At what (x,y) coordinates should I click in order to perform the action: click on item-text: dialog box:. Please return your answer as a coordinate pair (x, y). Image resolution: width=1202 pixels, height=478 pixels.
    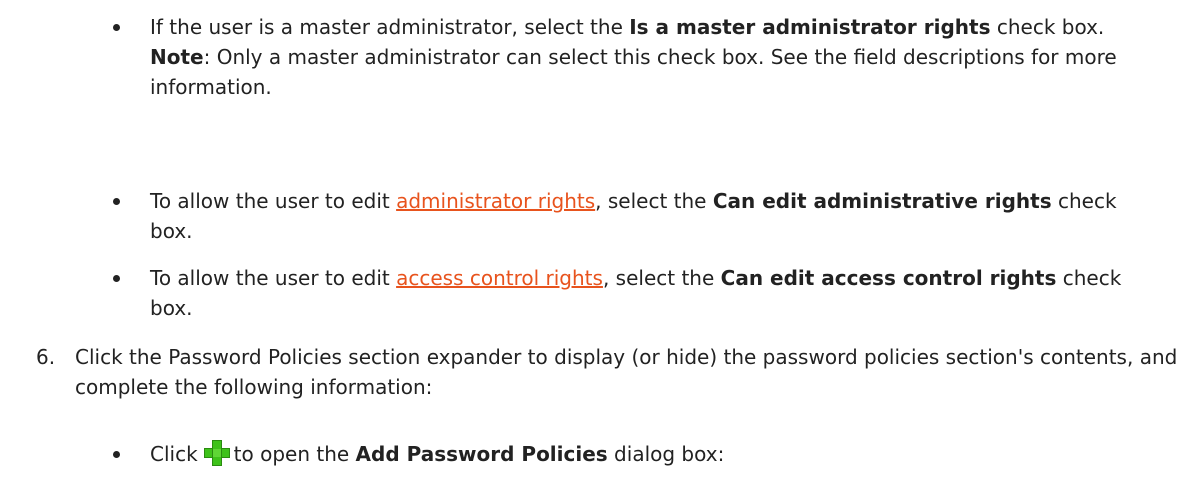
    Looking at the image, I should click on (666, 454).